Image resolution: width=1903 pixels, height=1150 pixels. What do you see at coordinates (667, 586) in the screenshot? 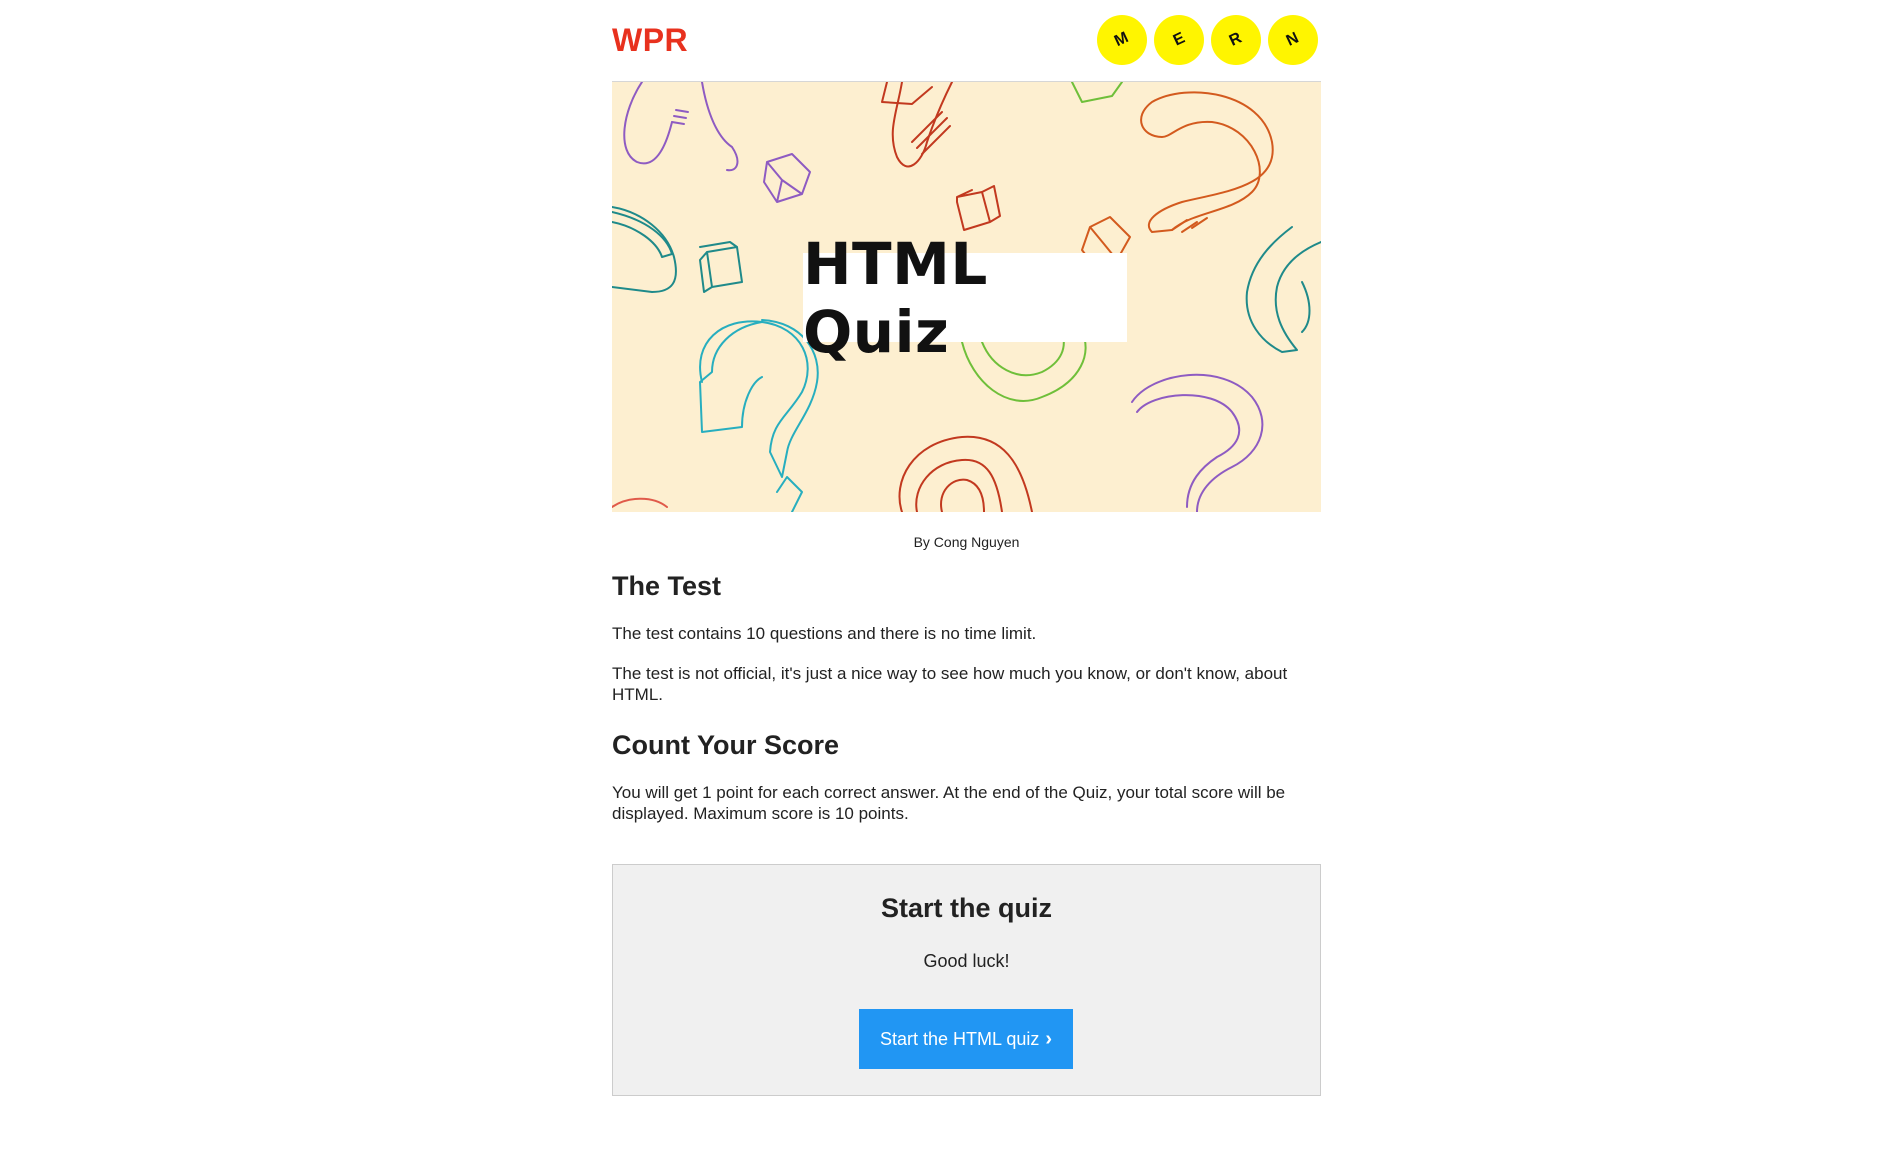
I see `section-heading: The Test` at bounding box center [667, 586].